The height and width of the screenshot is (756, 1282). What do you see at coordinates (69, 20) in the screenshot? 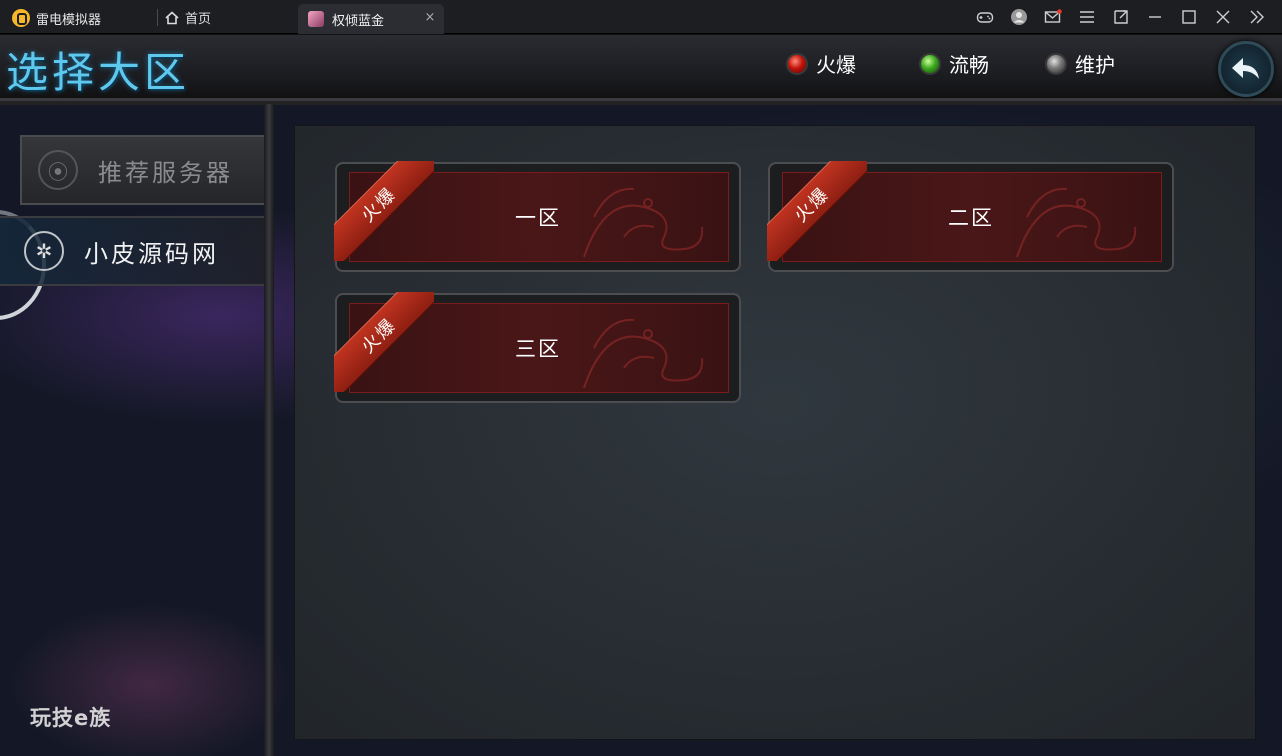
I see `app-name: 雷电模拟器` at bounding box center [69, 20].